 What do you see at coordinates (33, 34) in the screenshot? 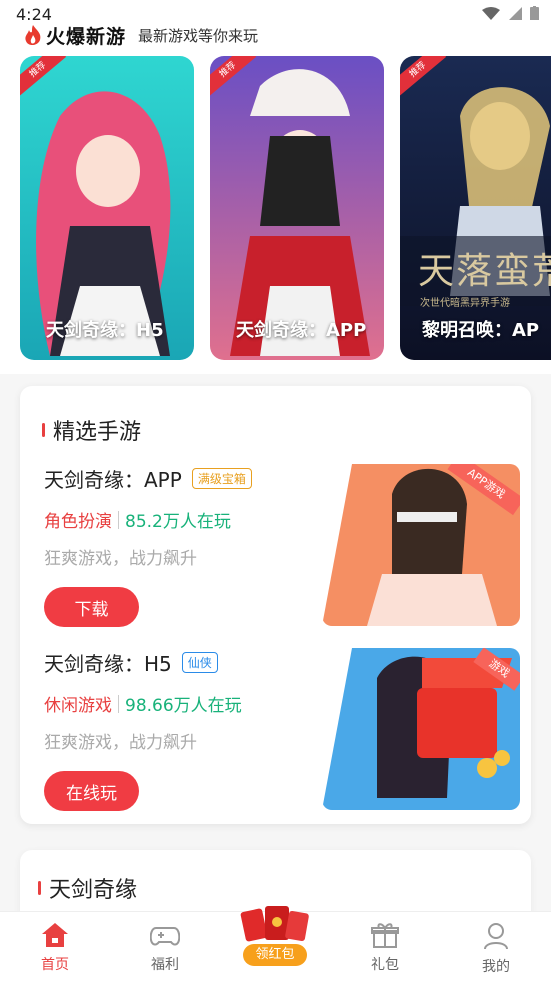
I see `flame-icon` at bounding box center [33, 34].